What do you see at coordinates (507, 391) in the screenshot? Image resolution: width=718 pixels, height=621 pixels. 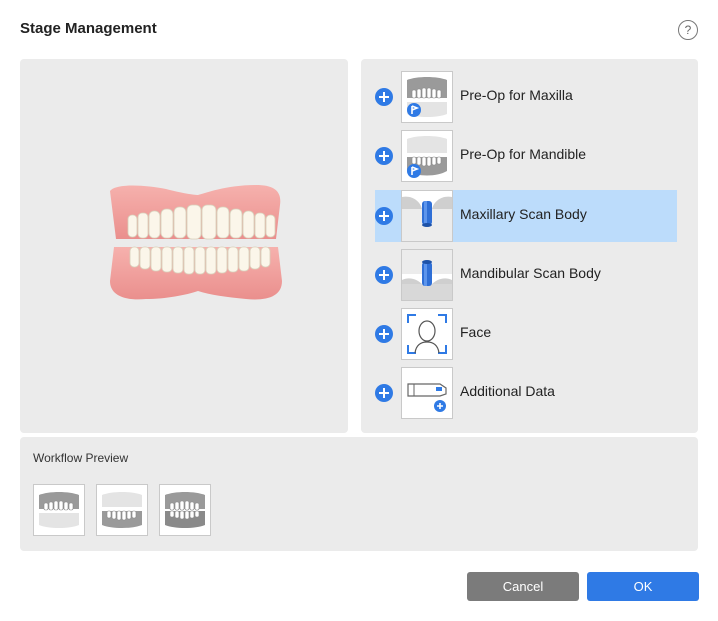 I see `stage-label: Additional Data` at bounding box center [507, 391].